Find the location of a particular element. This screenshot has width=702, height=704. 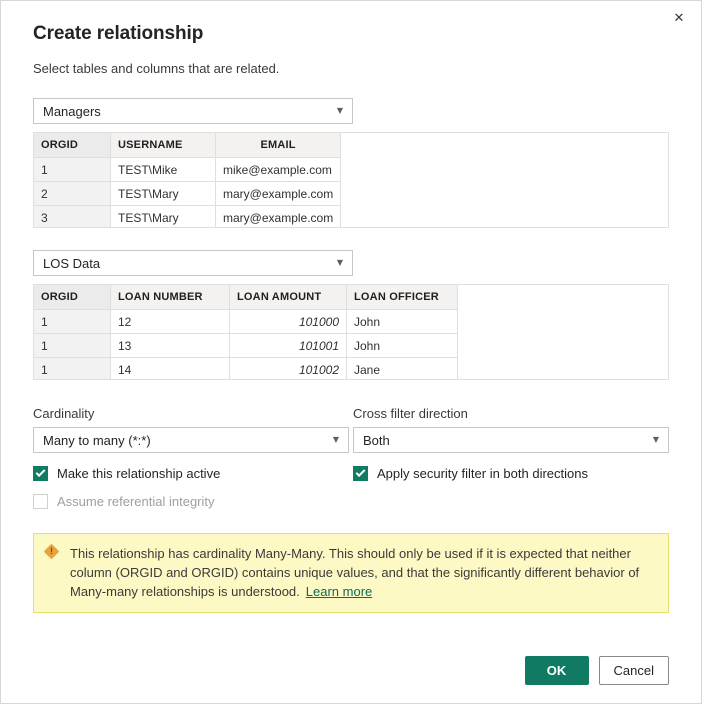

cell: 101001 is located at coordinates (288, 345).